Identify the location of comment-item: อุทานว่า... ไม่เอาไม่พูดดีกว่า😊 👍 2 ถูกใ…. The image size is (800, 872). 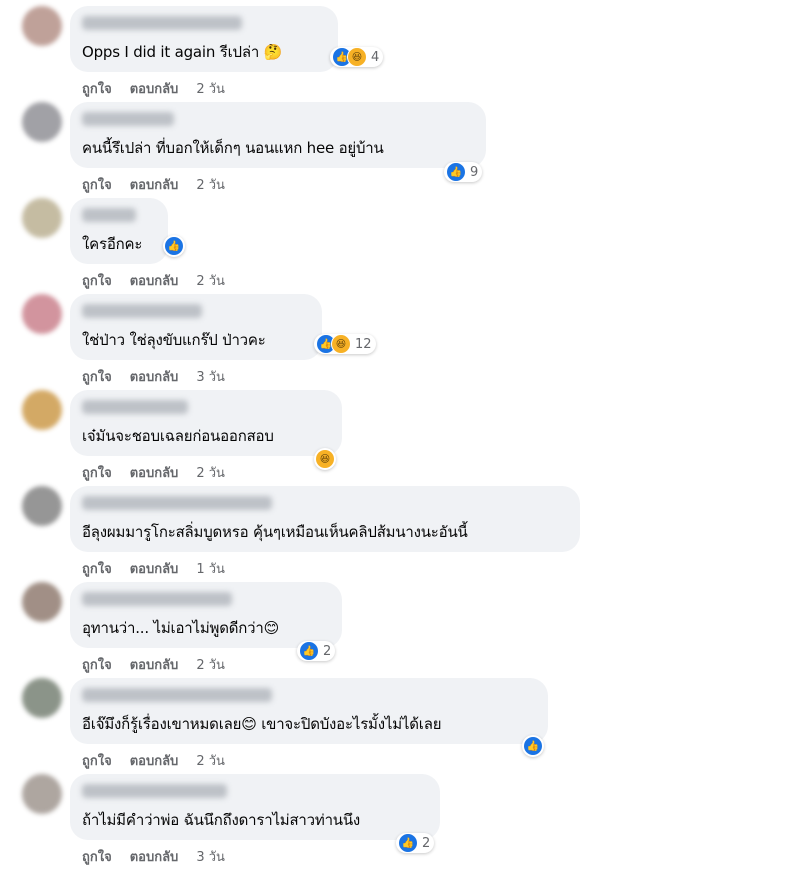
(400, 630).